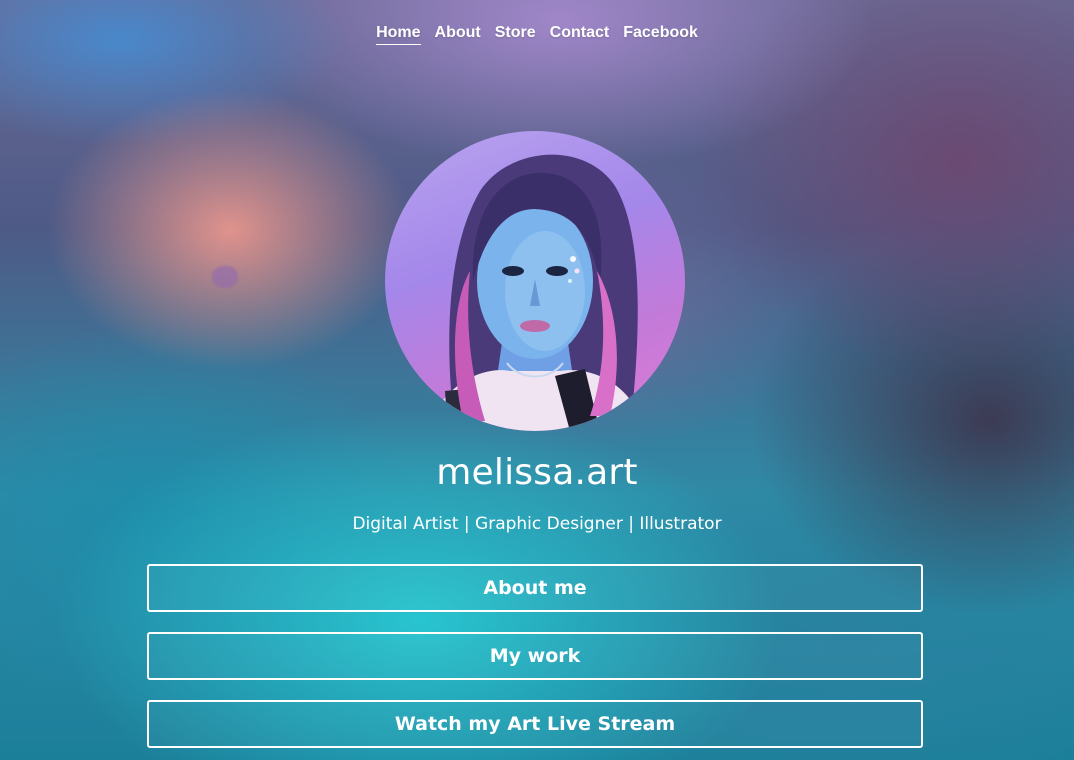 Image resolution: width=1074 pixels, height=760 pixels. Describe the element at coordinates (660, 34) in the screenshot. I see `nav-link-facebook: Facebook` at that location.